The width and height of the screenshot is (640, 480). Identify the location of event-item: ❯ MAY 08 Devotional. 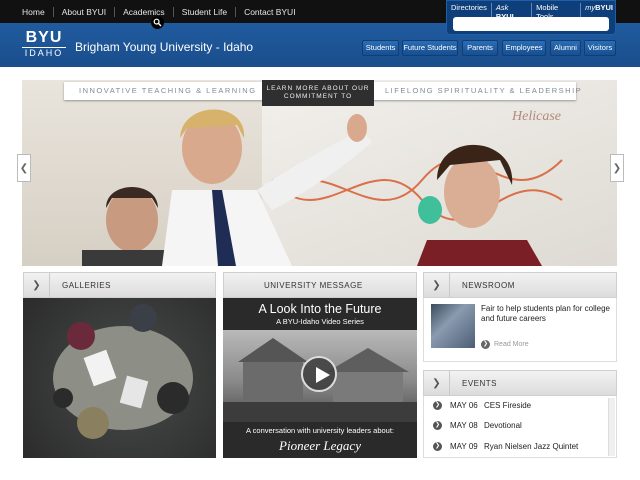
(477, 425).